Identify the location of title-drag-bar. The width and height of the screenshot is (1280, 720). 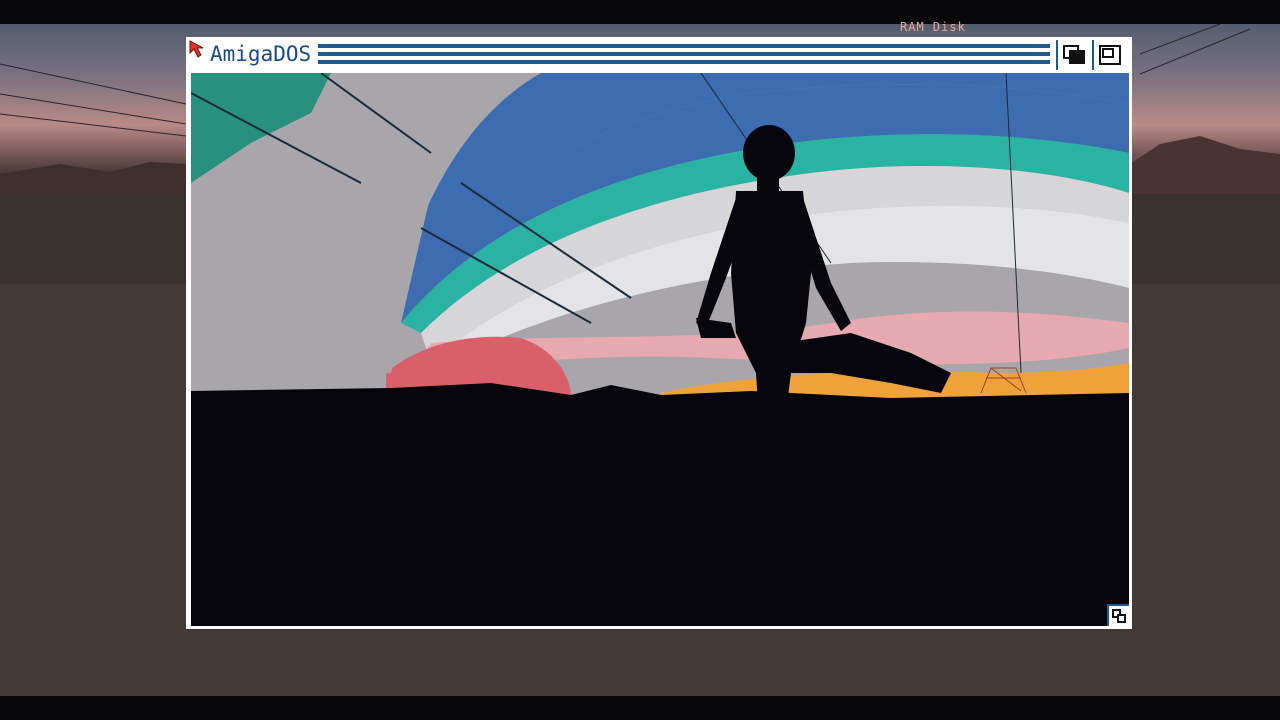
(684, 55).